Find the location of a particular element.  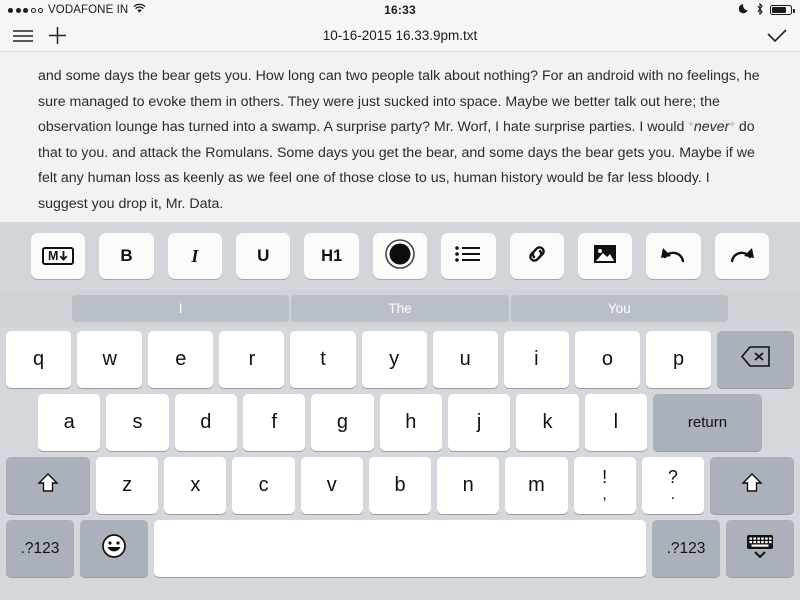

page-title: 10-16-2015 16.33.9pm.txt is located at coordinates (400, 35).